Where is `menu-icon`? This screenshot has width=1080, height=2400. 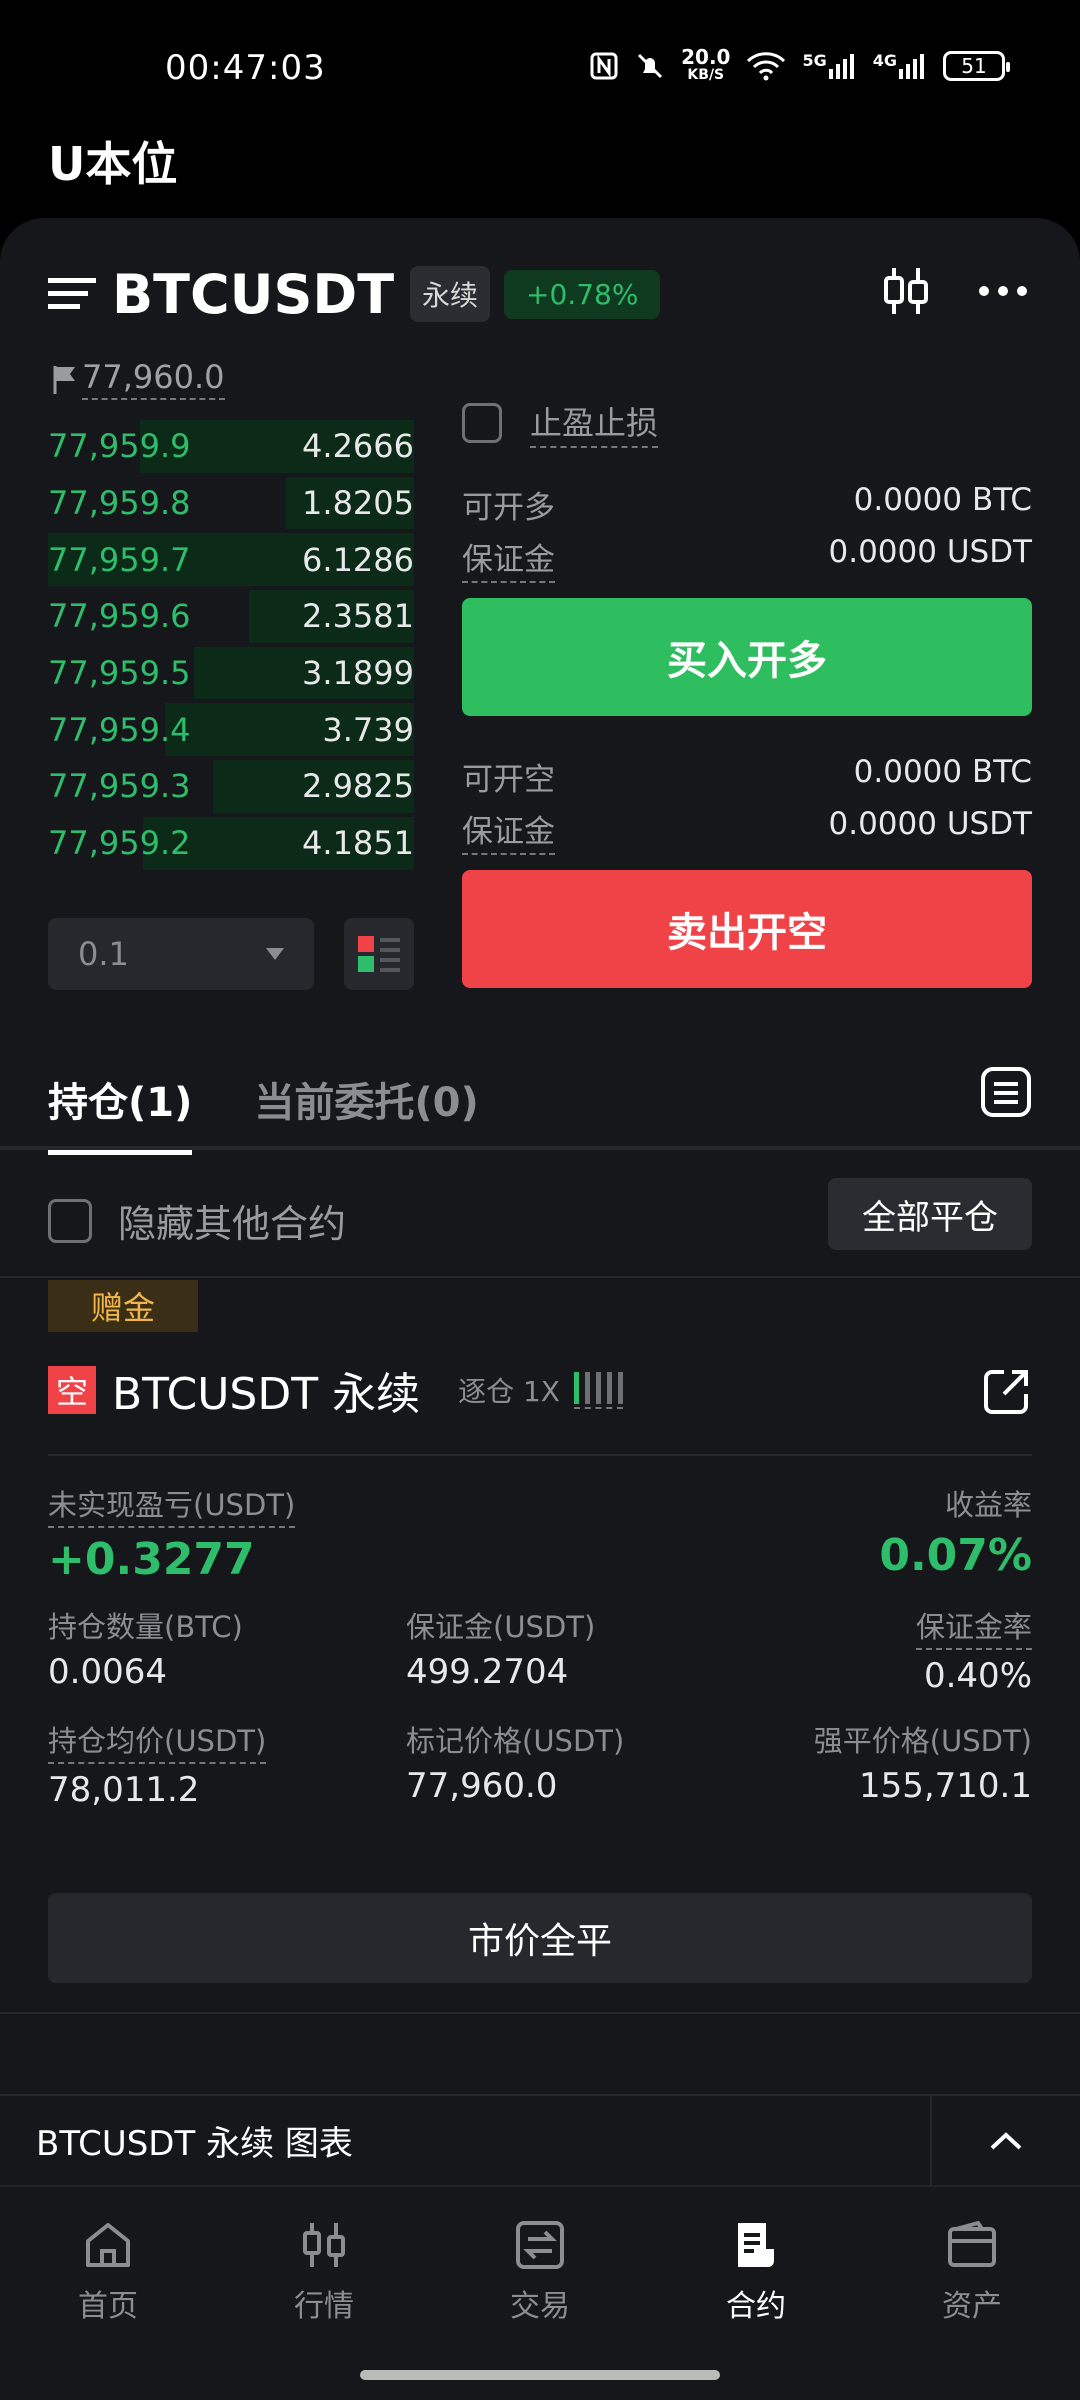
menu-icon is located at coordinates (72, 294).